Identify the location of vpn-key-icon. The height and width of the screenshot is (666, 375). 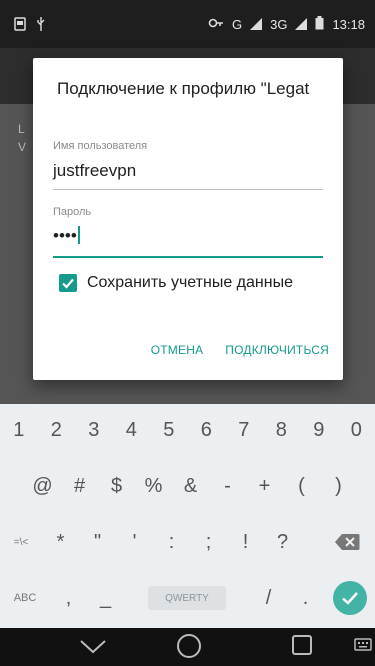
(216, 24).